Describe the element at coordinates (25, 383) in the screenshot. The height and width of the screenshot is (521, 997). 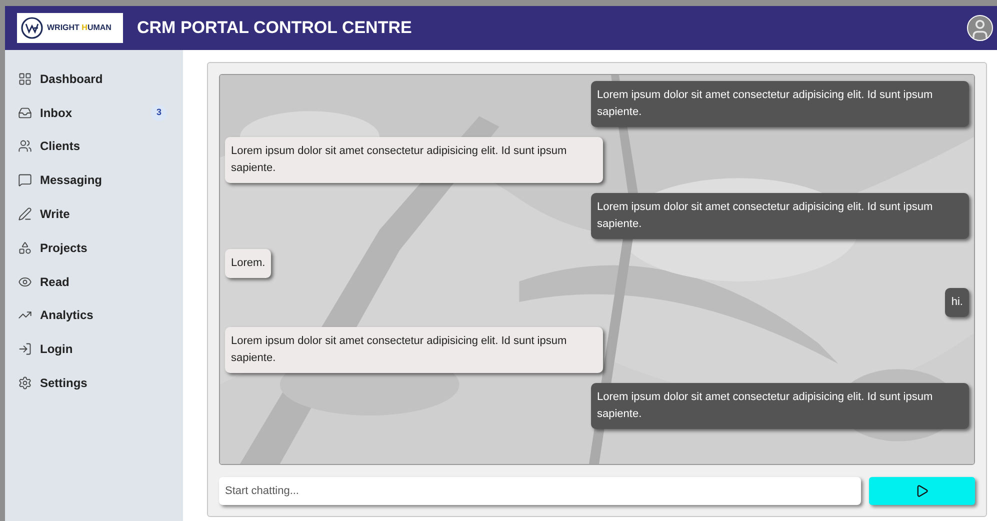
I see `settings-icon` at that location.